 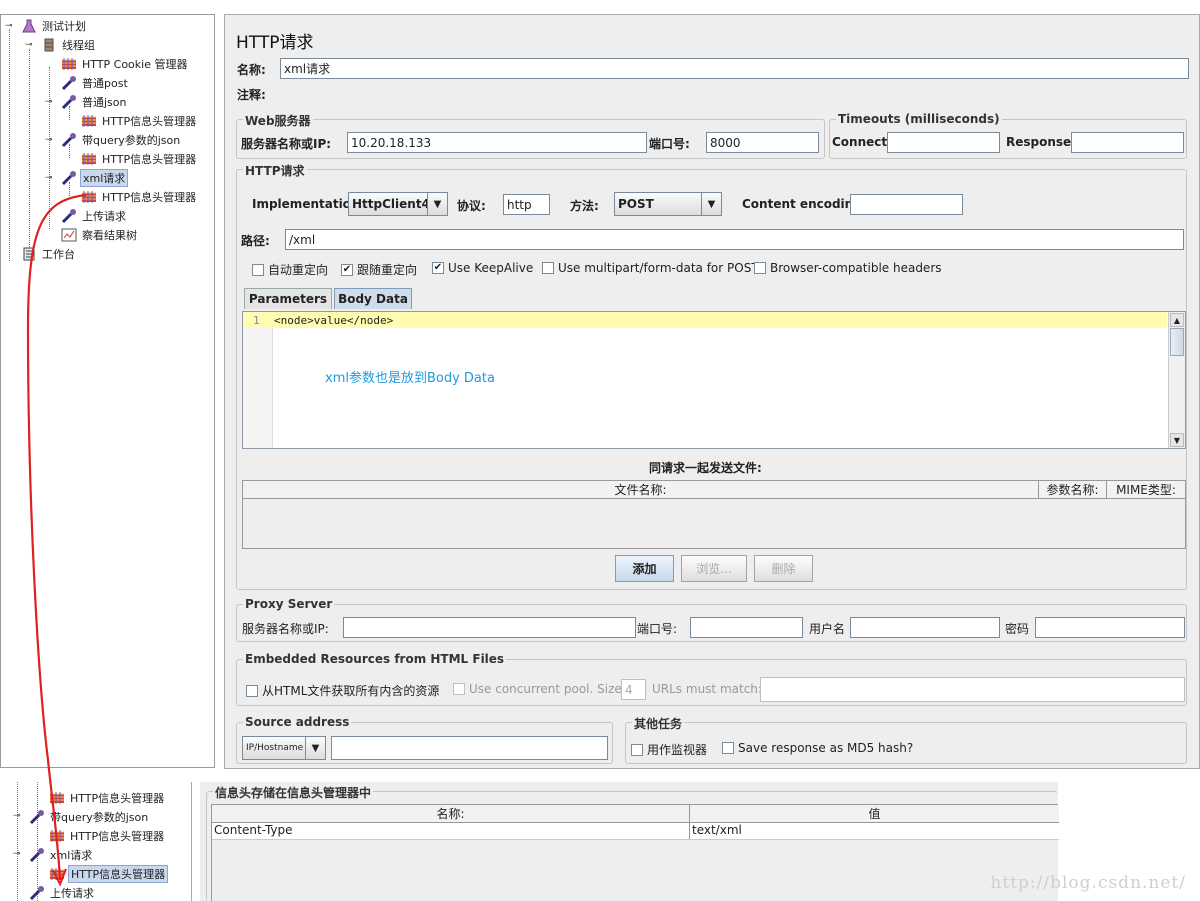 I want to click on watermark-text: http://blog.csdn.net/, so click(x=1088, y=883).